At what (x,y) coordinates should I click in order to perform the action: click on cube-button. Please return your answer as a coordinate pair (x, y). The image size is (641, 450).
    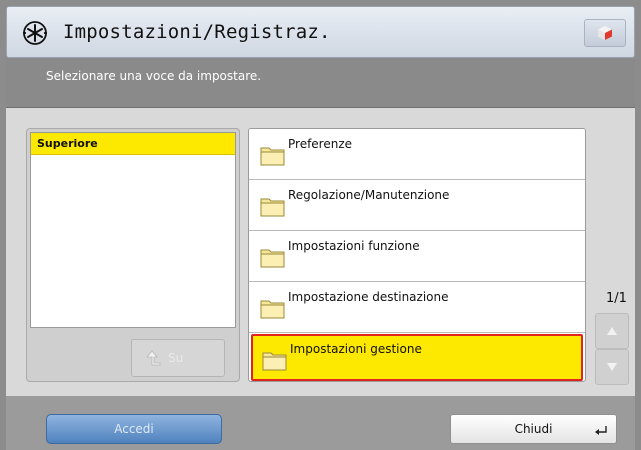
    Looking at the image, I should click on (605, 33).